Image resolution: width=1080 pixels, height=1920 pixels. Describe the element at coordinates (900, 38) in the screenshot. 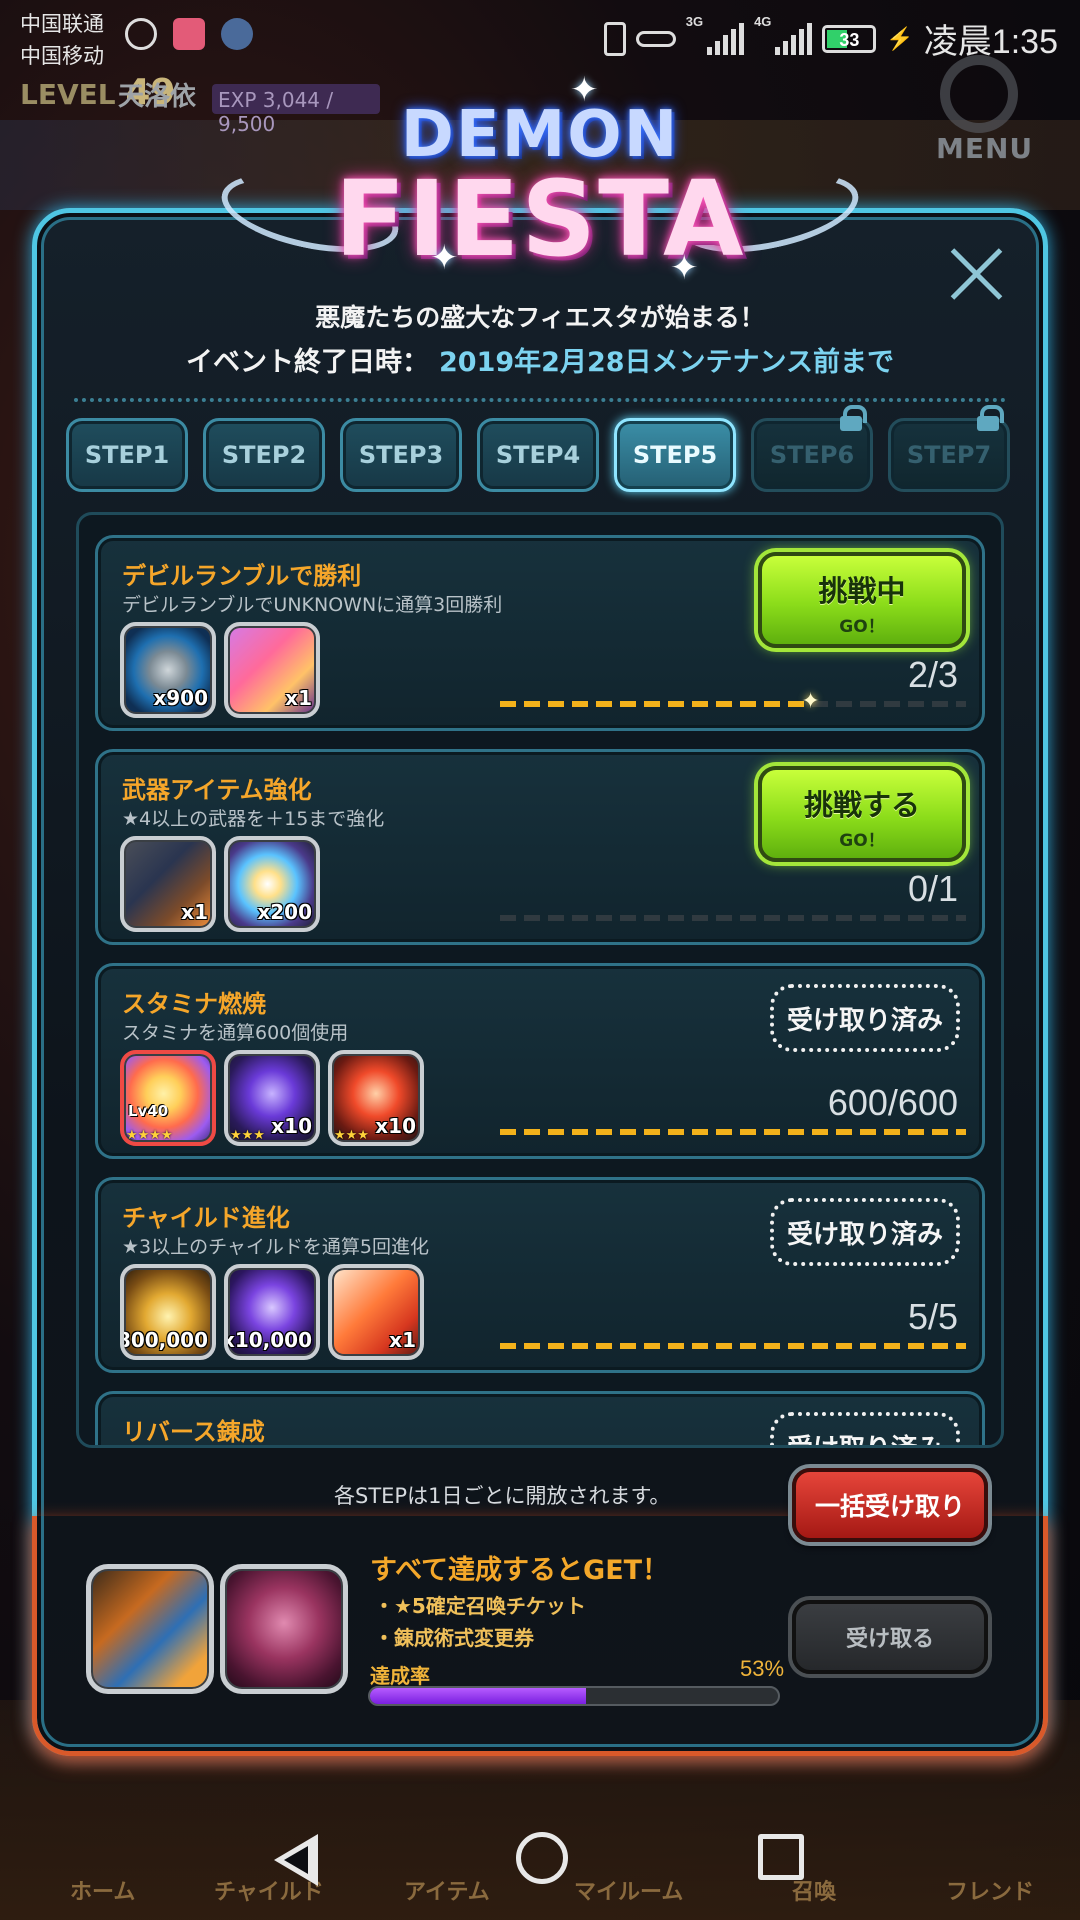

I see `charging-icon: ⚡` at that location.